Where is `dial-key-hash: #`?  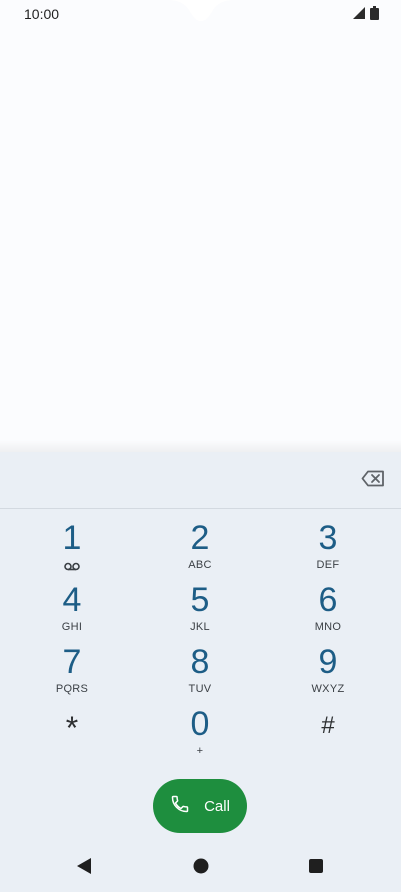
dial-key-hash: # is located at coordinates (328, 735).